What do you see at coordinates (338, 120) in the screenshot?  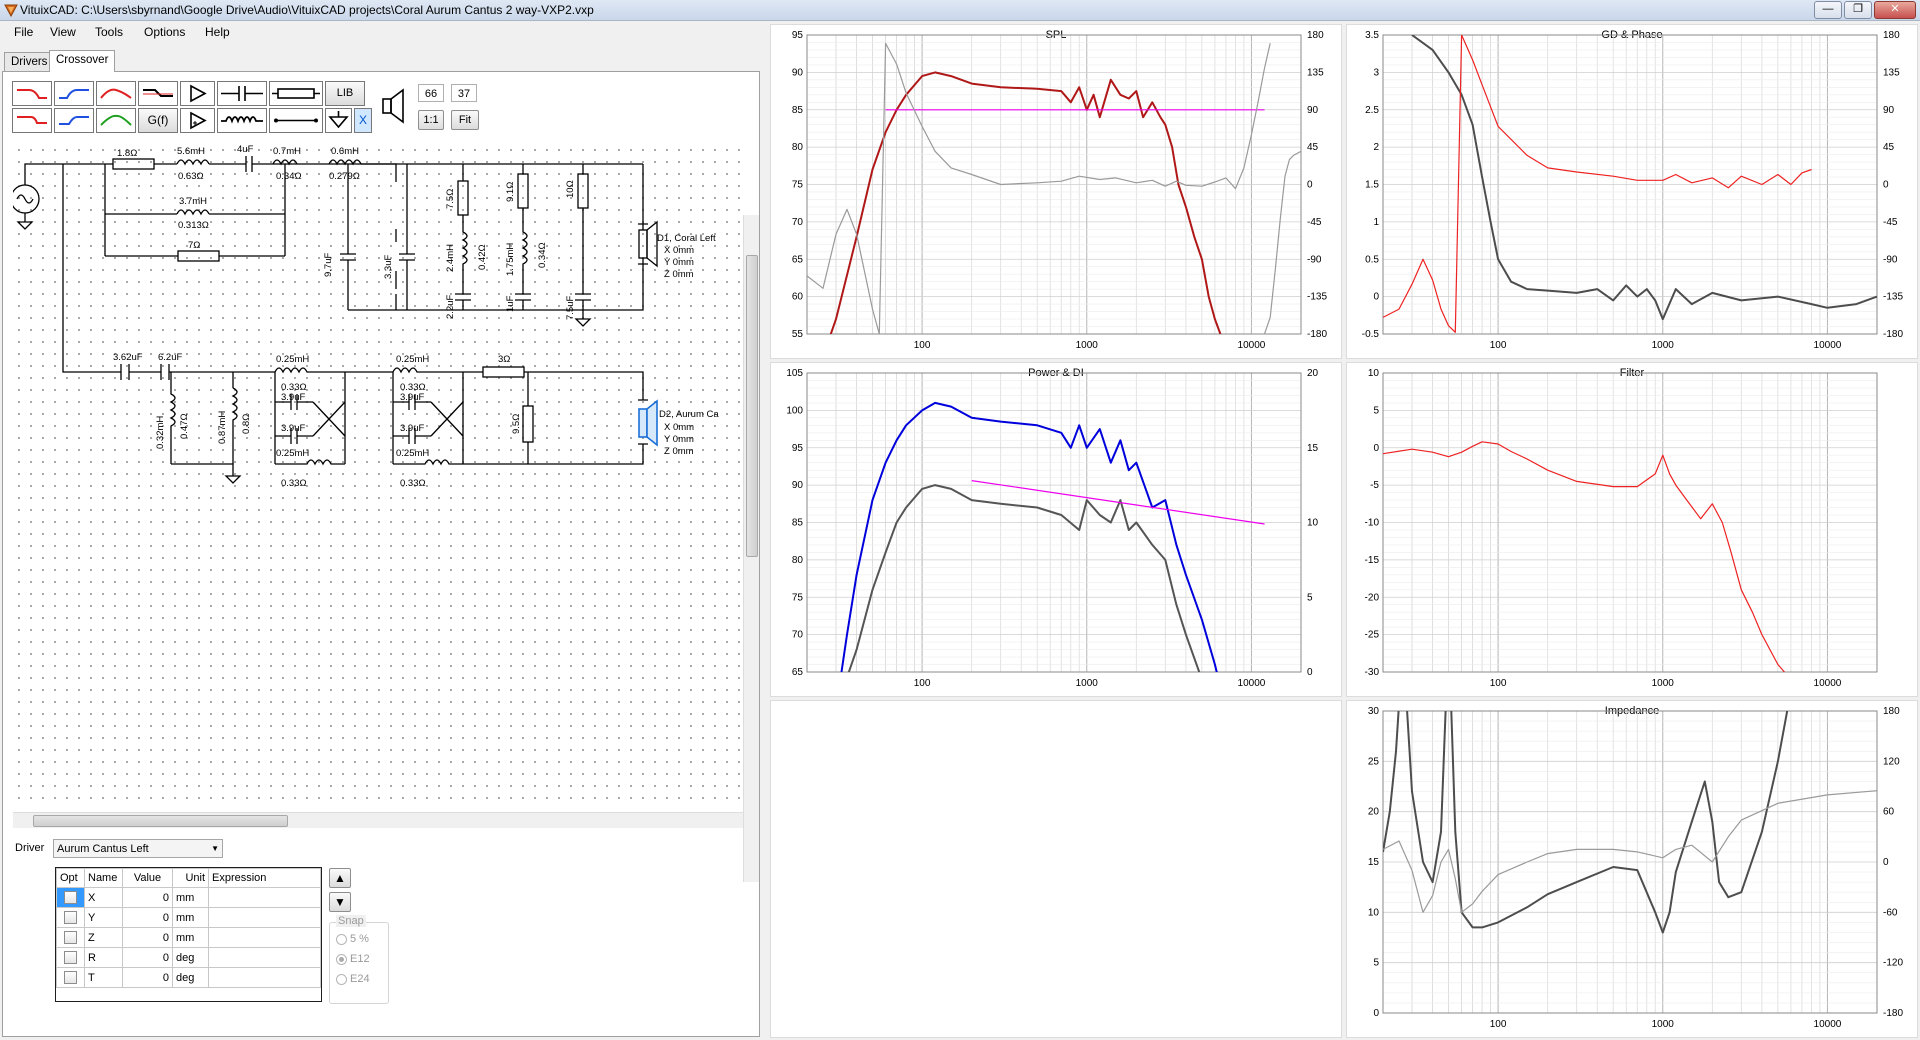 I see `ground-button` at bounding box center [338, 120].